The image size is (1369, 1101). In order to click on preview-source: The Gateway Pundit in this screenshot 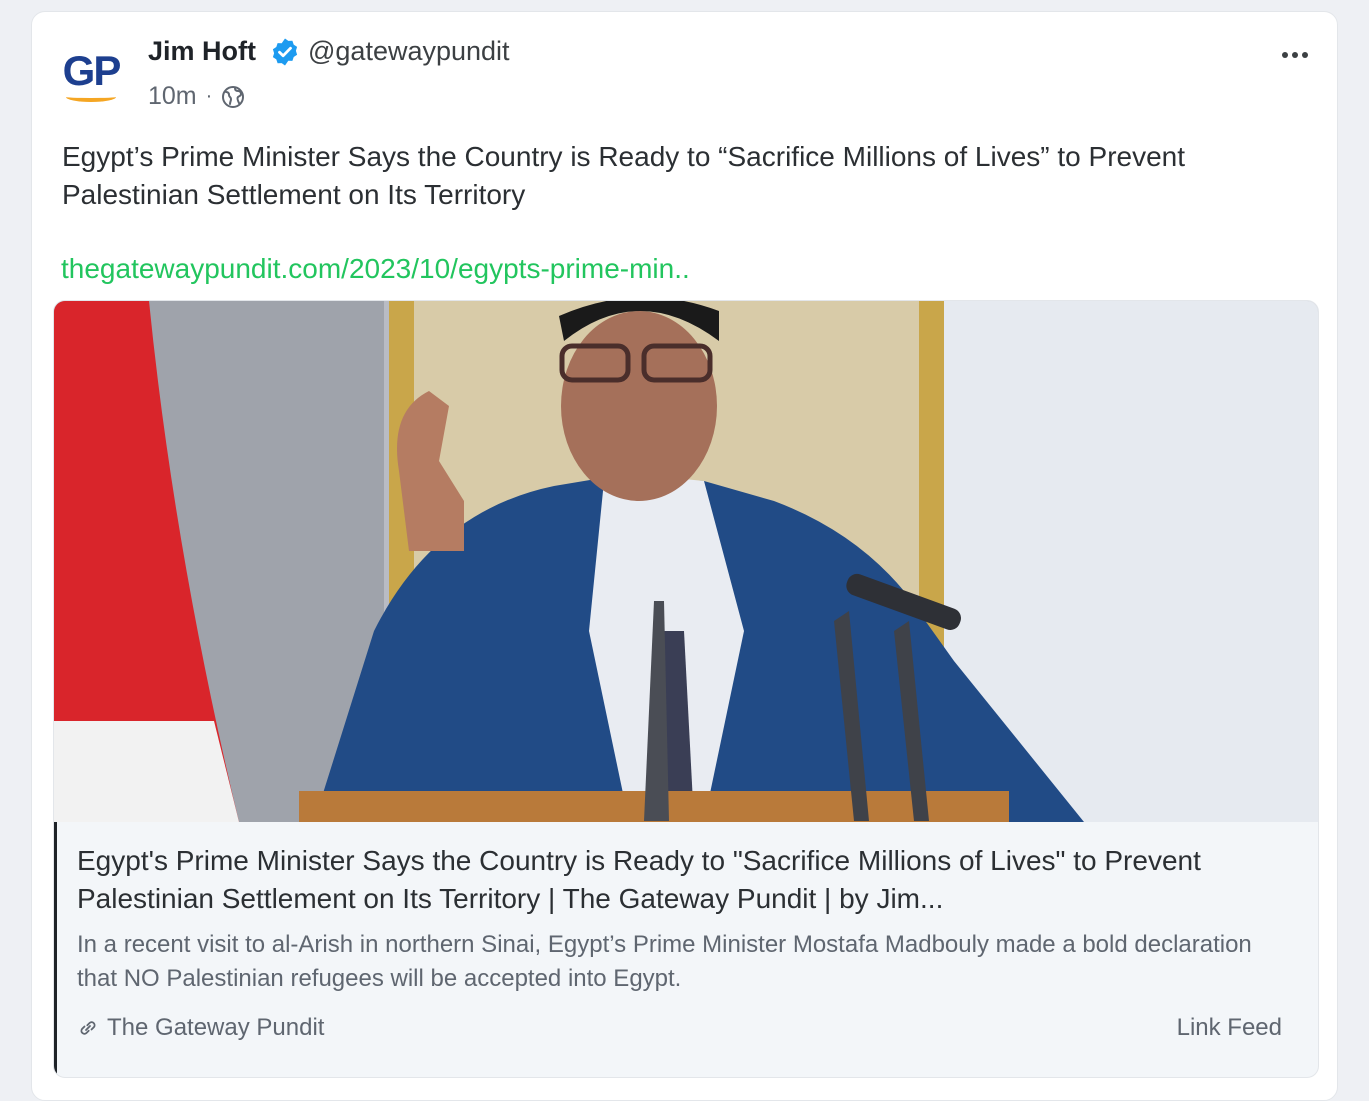, I will do `click(200, 1028)`.